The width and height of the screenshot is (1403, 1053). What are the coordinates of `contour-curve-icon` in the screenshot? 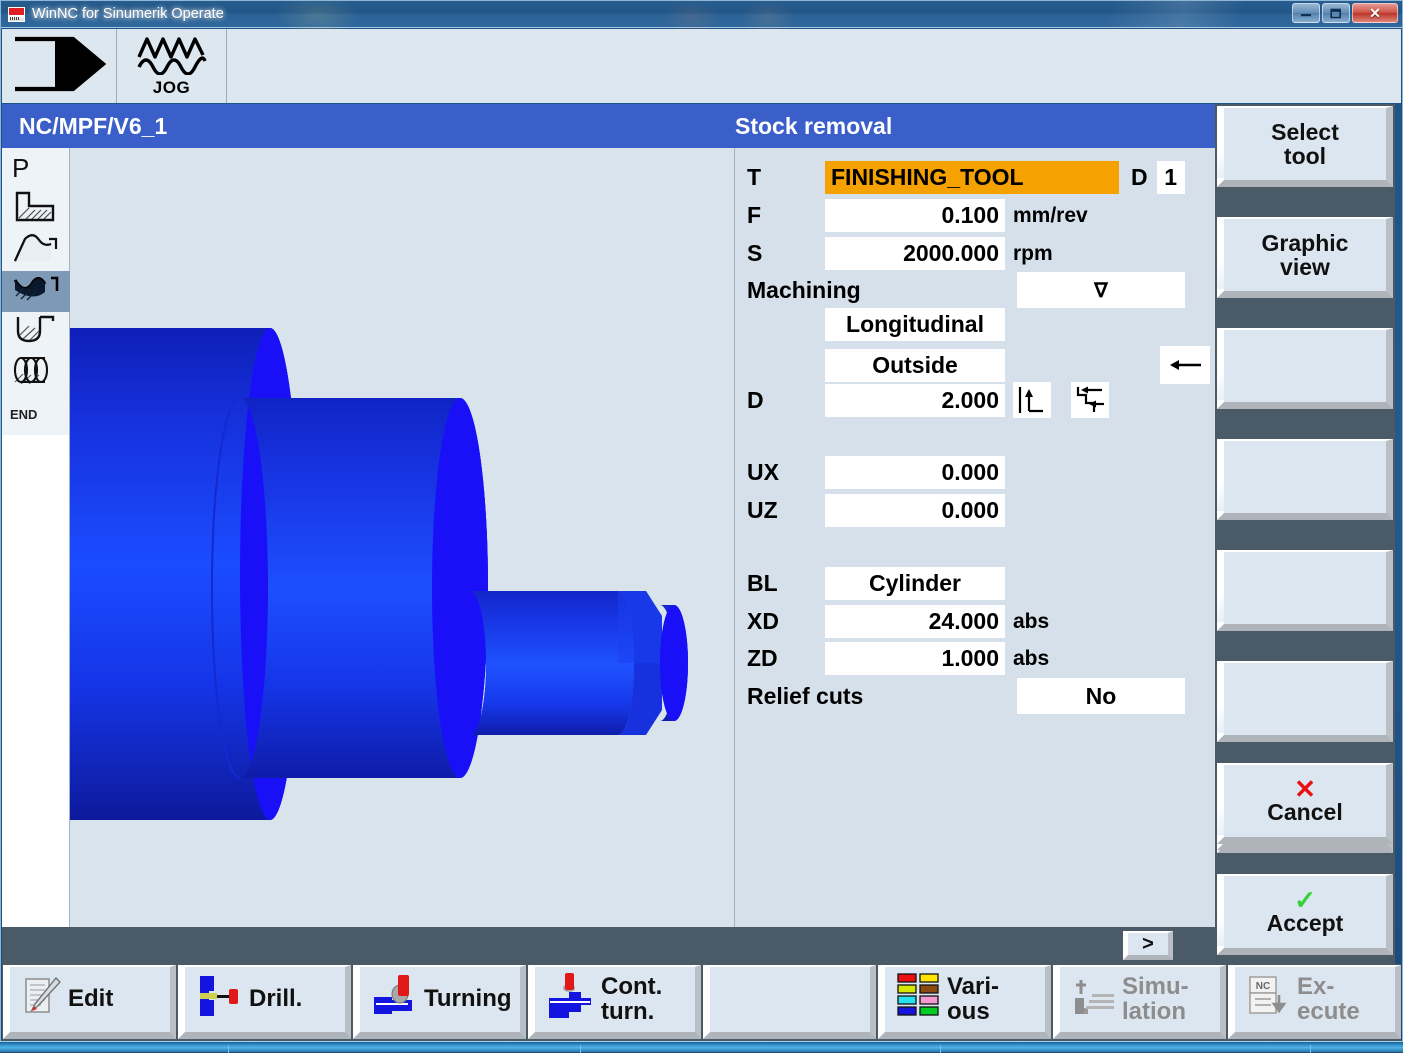 It's located at (36, 250).